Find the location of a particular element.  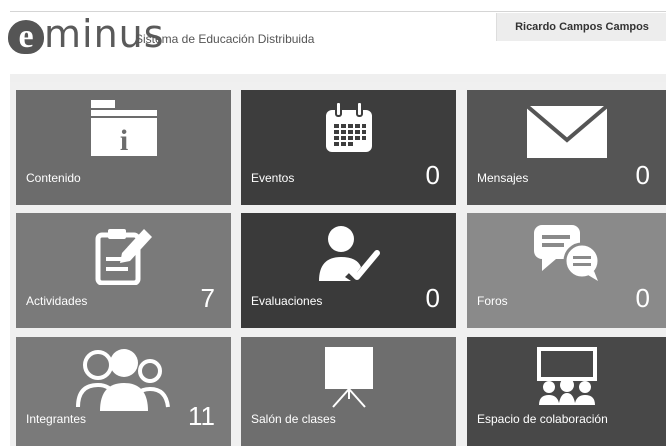

folder-info-icon: i is located at coordinates (124, 130).